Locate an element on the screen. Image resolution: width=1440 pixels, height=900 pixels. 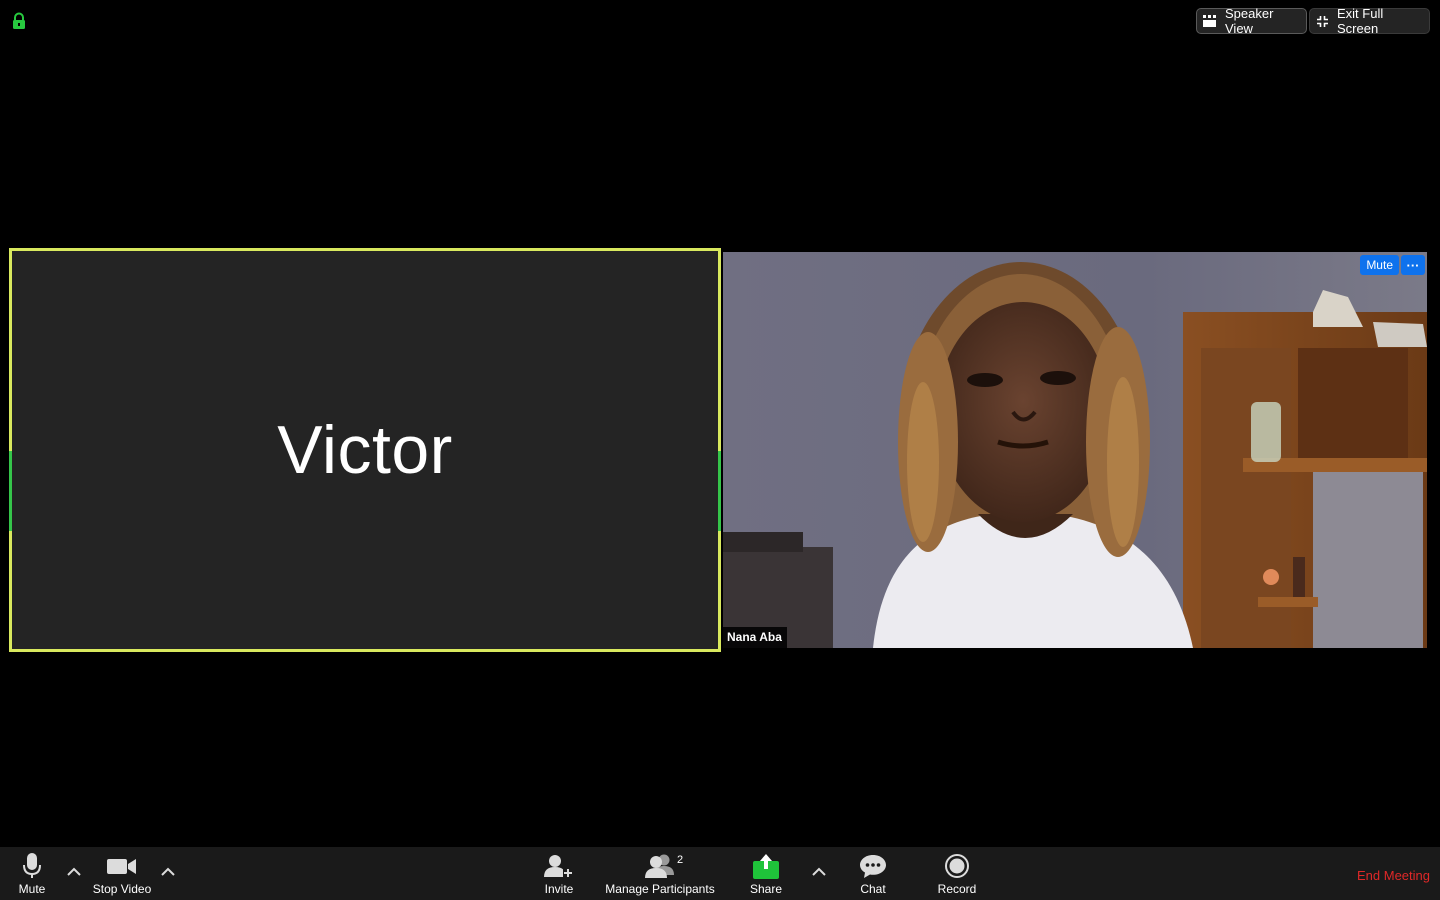
video-options-caret is located at coordinates (168, 871).